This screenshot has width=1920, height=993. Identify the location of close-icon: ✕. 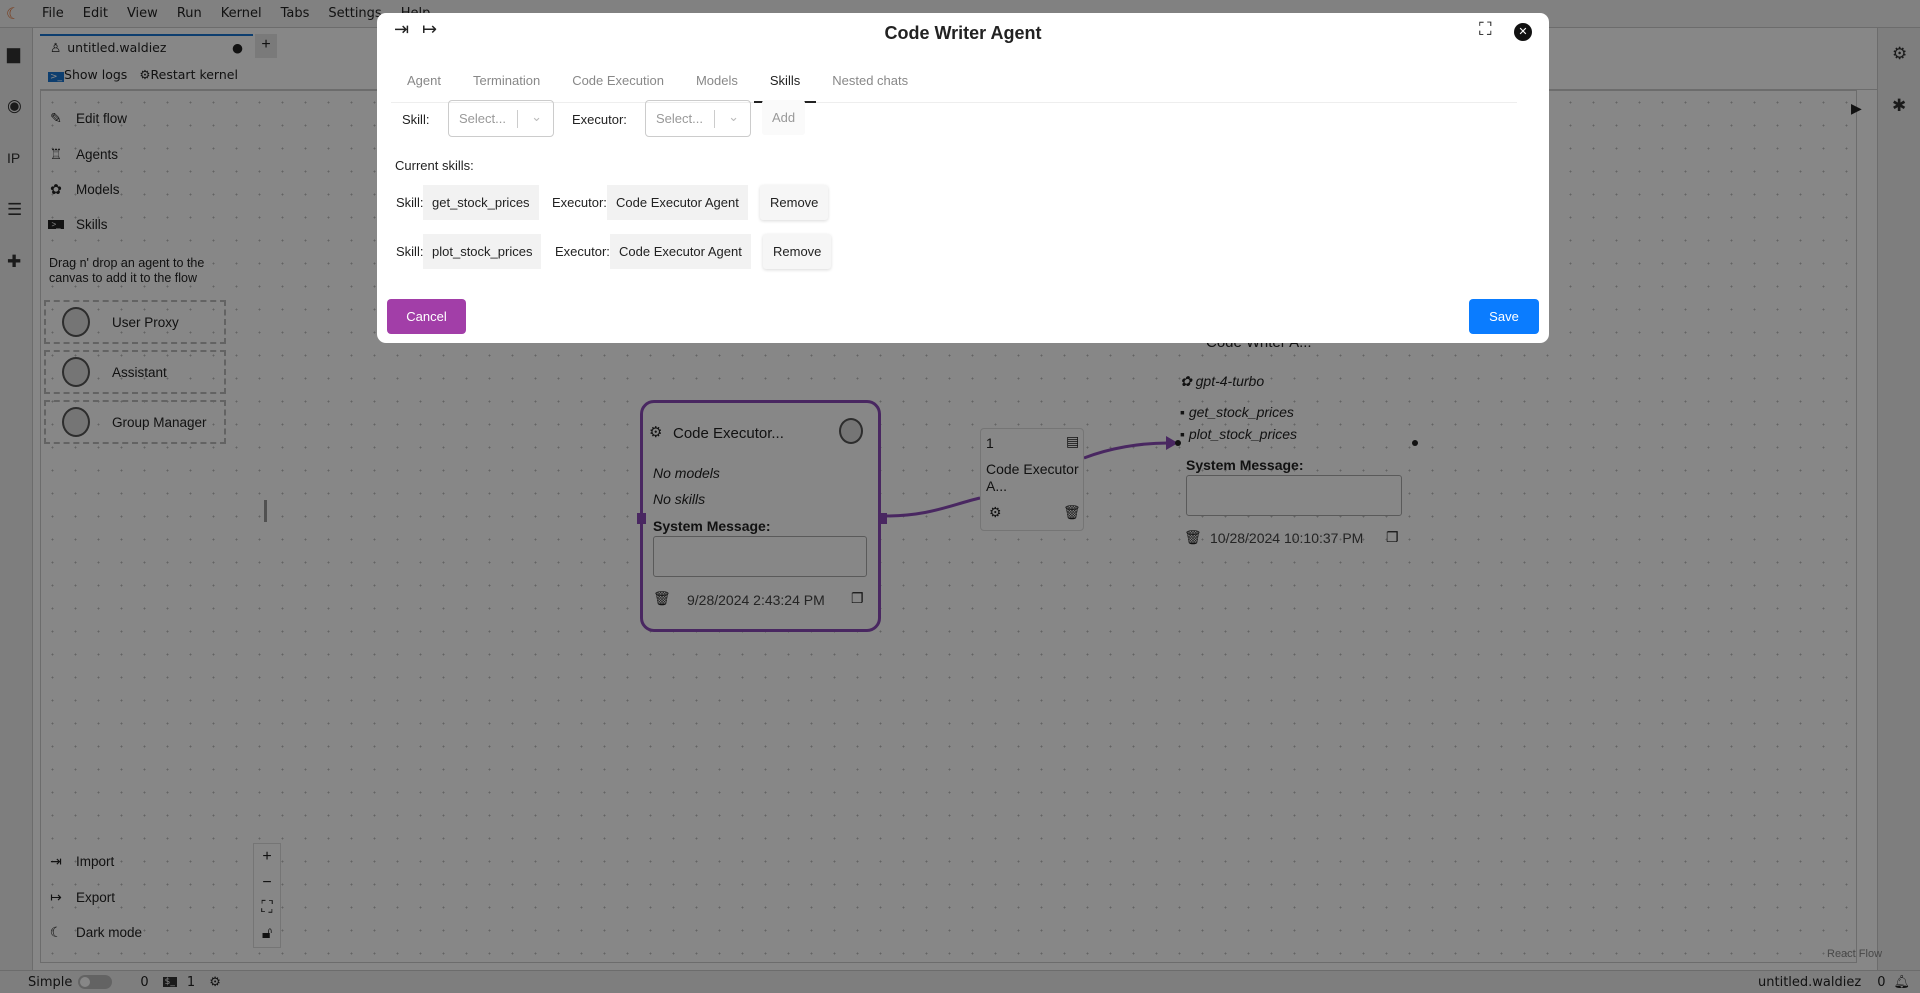
(1523, 32).